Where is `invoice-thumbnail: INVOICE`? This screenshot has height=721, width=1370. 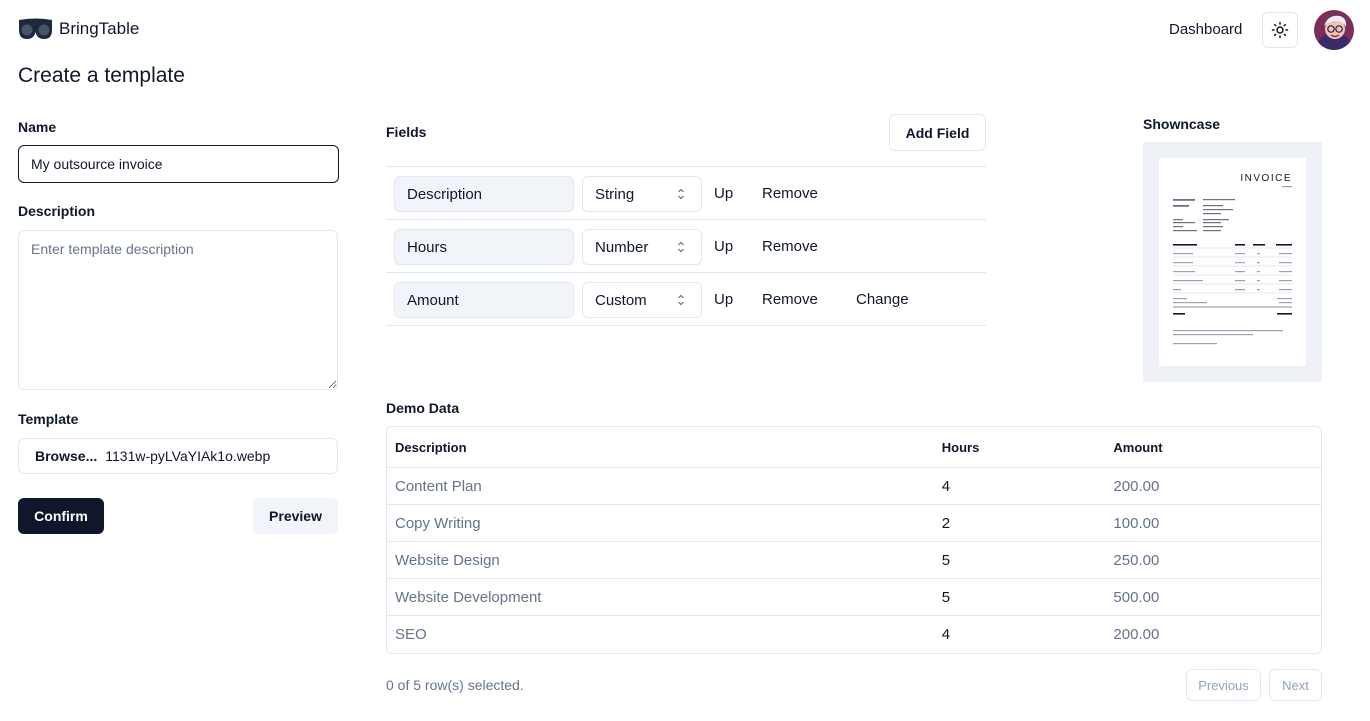
invoice-thumbnail: INVOICE is located at coordinates (1232, 259).